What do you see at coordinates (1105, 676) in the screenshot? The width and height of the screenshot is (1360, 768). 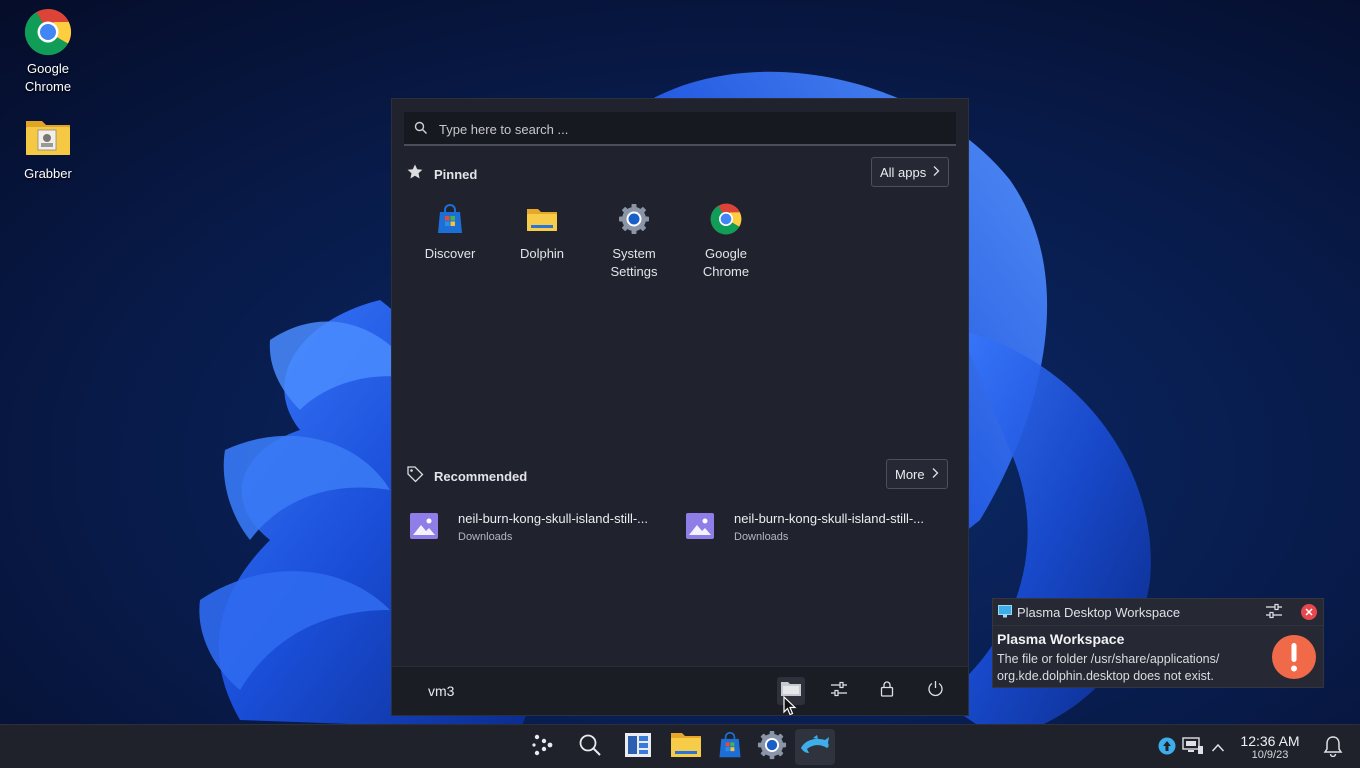 I see `notification-body-line: org.kde.dolphin.desktop does not exist.` at bounding box center [1105, 676].